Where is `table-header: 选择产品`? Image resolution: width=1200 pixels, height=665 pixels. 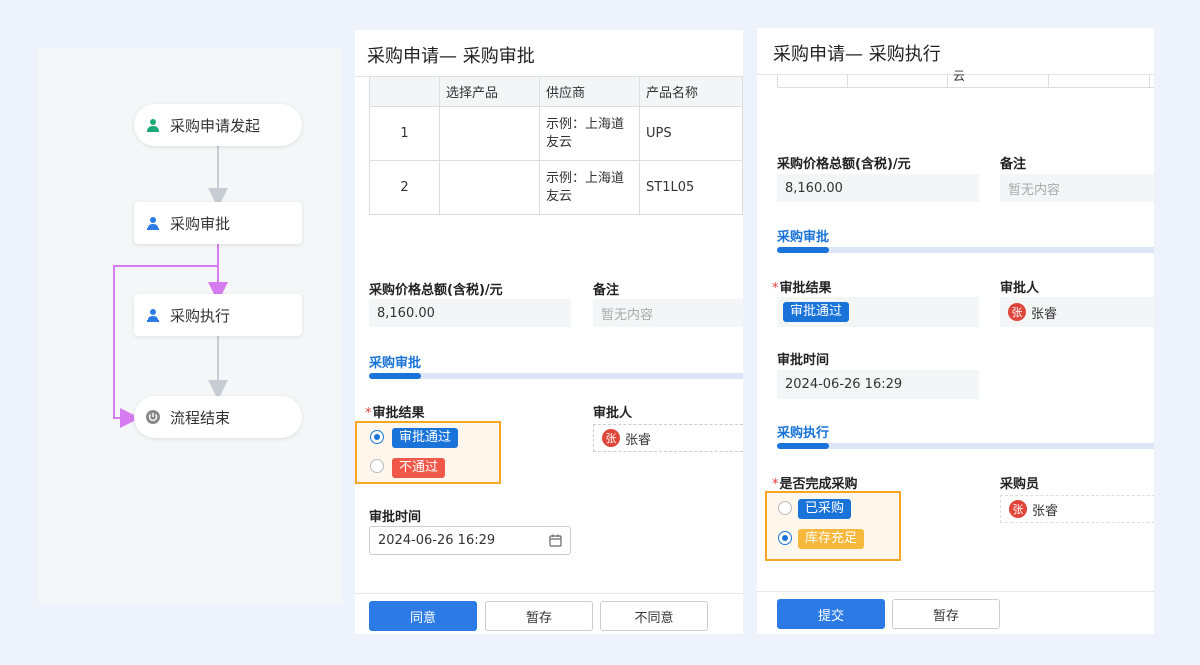 table-header: 选择产品 is located at coordinates (489, 91).